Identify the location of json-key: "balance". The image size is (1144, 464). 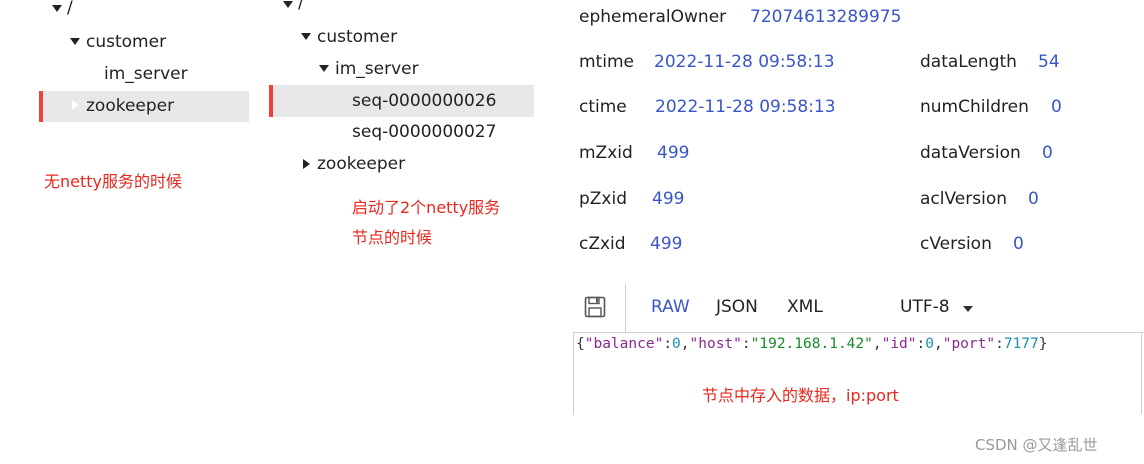
(624, 344).